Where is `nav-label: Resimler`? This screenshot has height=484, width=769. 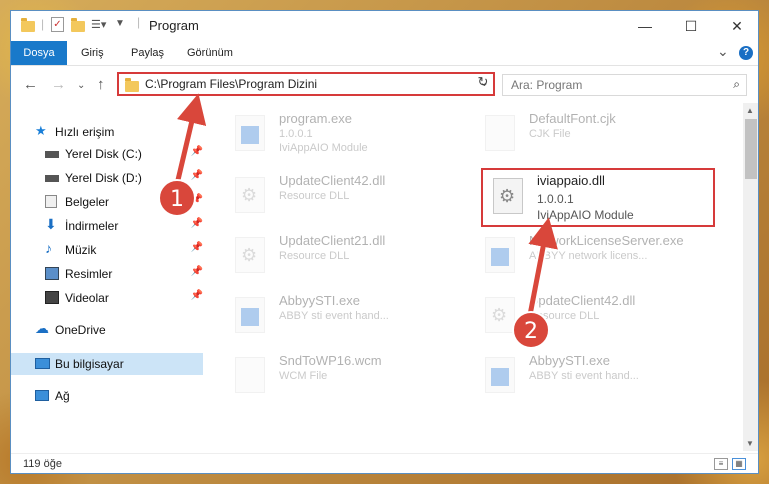
nav-label: Resimler is located at coordinates (89, 274).